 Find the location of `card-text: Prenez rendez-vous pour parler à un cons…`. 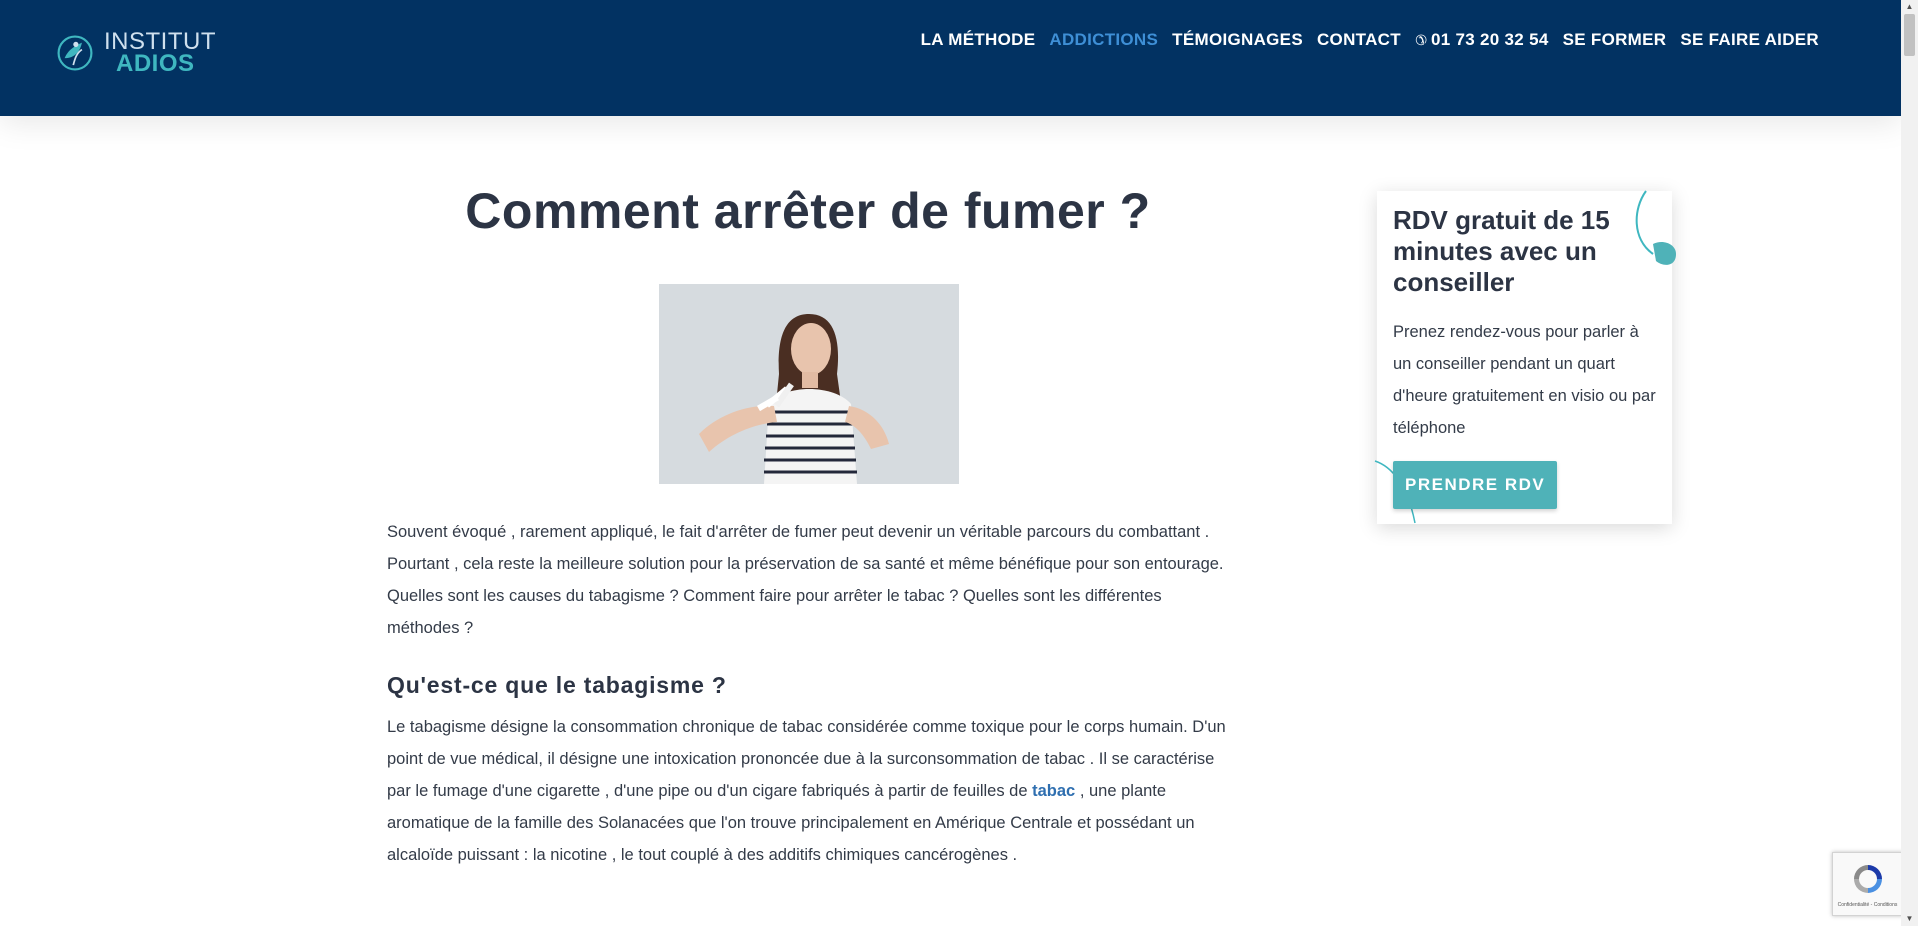

card-text: Prenez rendez-vous pour parler à un cons… is located at coordinates (1524, 380).